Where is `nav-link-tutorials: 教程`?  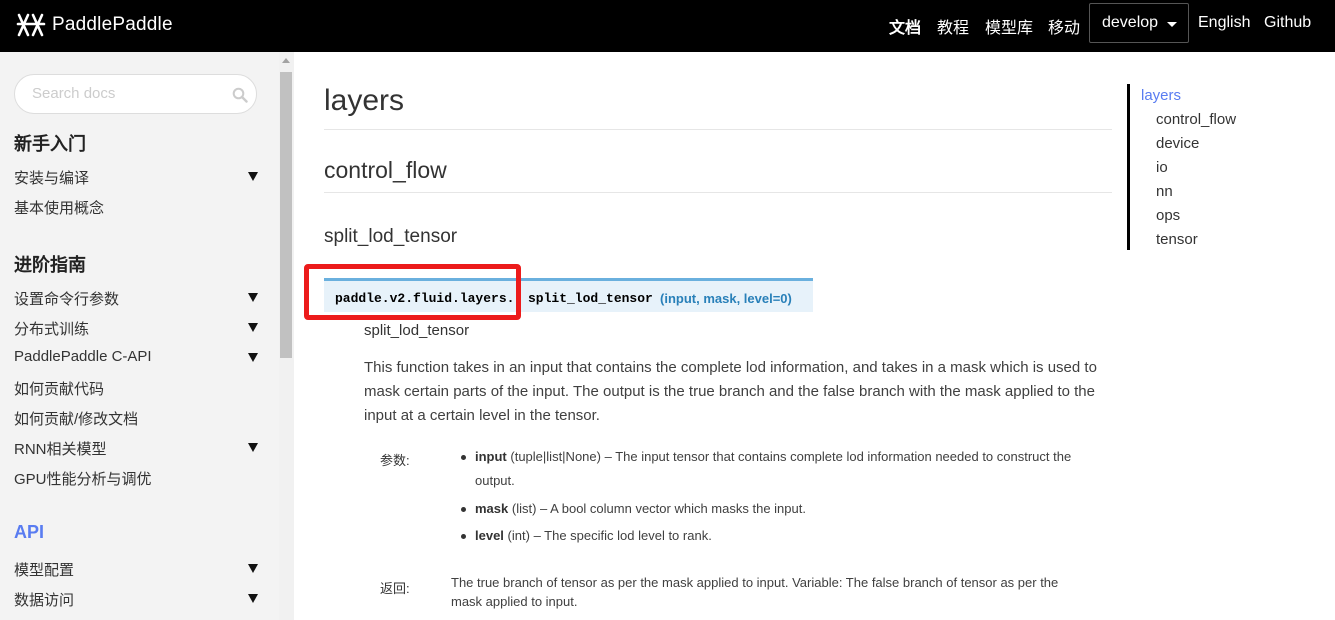 nav-link-tutorials: 教程 is located at coordinates (953, 26).